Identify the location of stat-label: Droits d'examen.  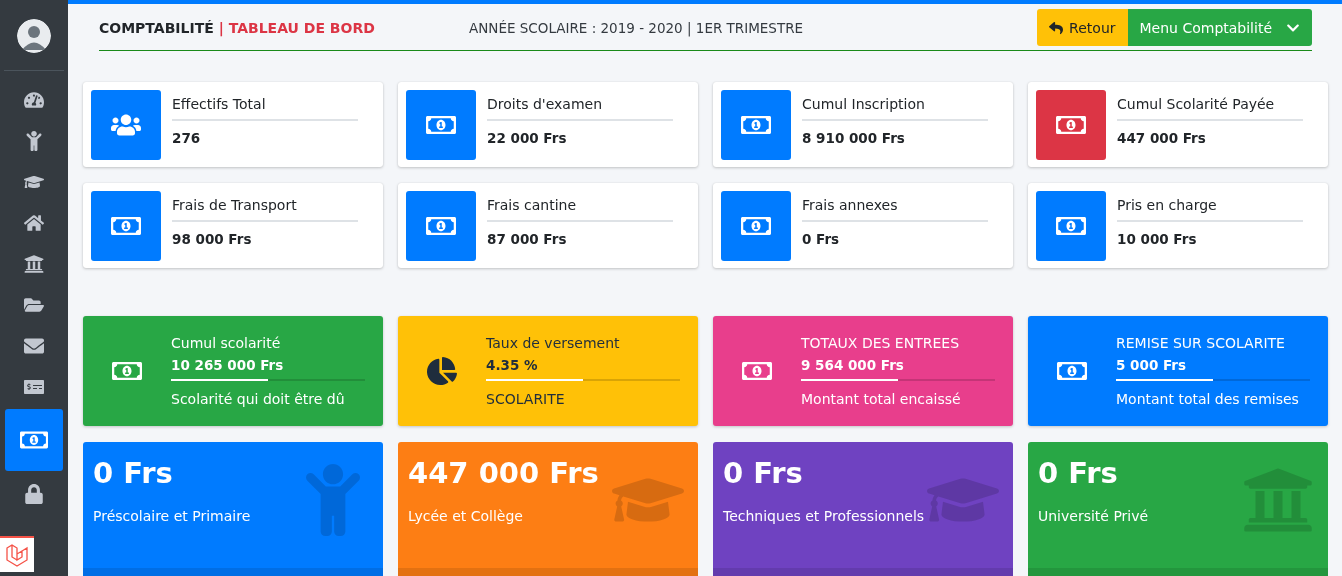
(580, 108).